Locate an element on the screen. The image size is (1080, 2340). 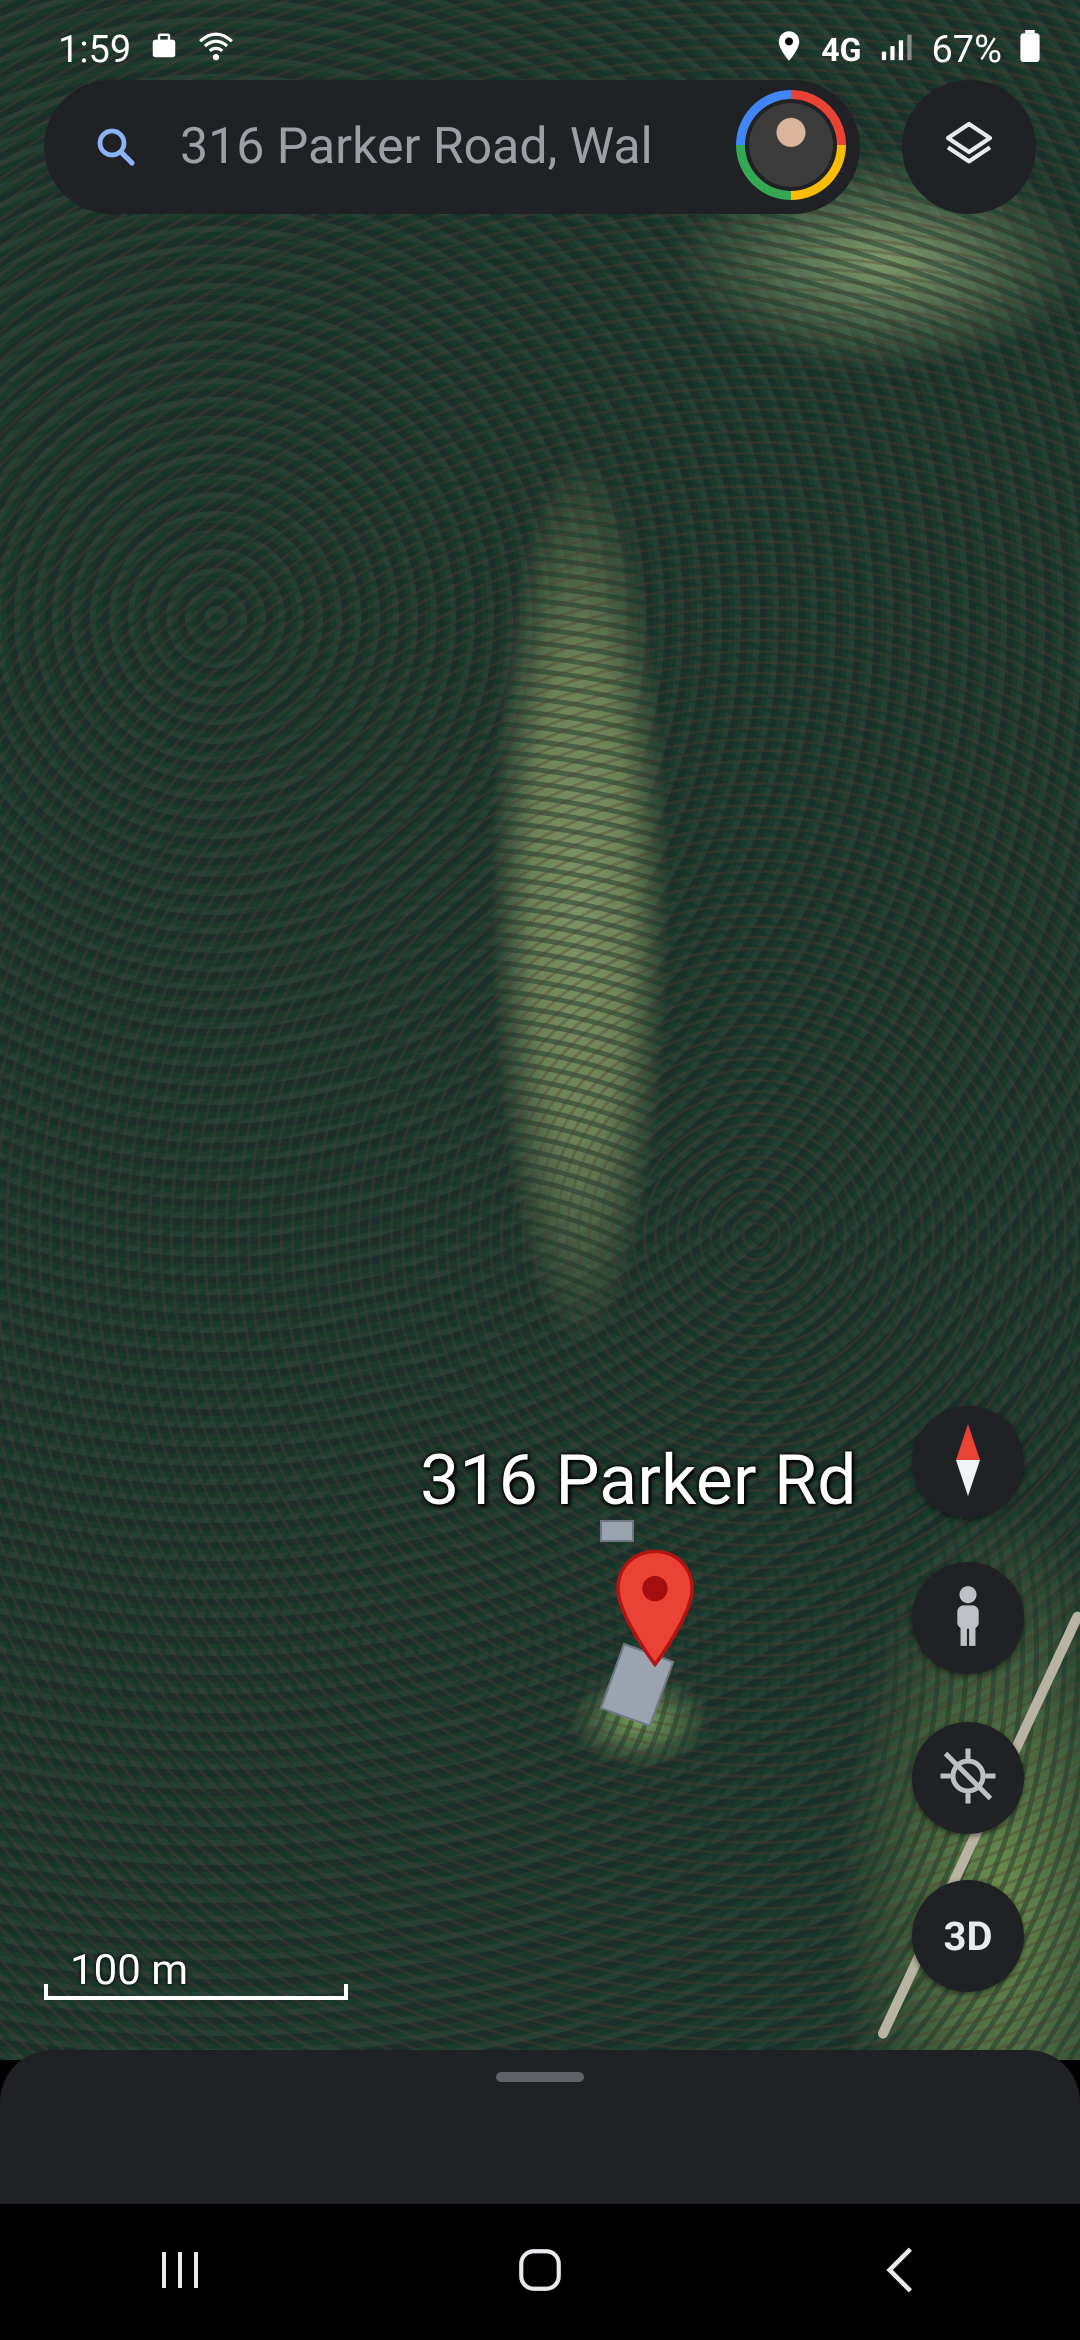
system-nav-bar is located at coordinates (540, 2272).